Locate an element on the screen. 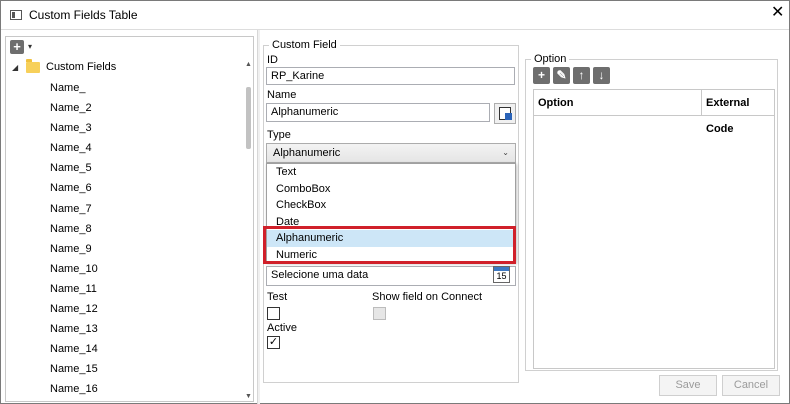  title-bar: Custom Fields Table ✕ is located at coordinates (395, 15).